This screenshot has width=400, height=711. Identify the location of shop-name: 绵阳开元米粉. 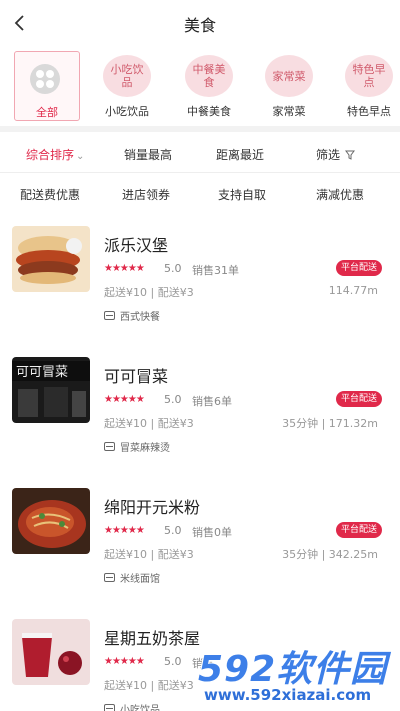
(152, 507).